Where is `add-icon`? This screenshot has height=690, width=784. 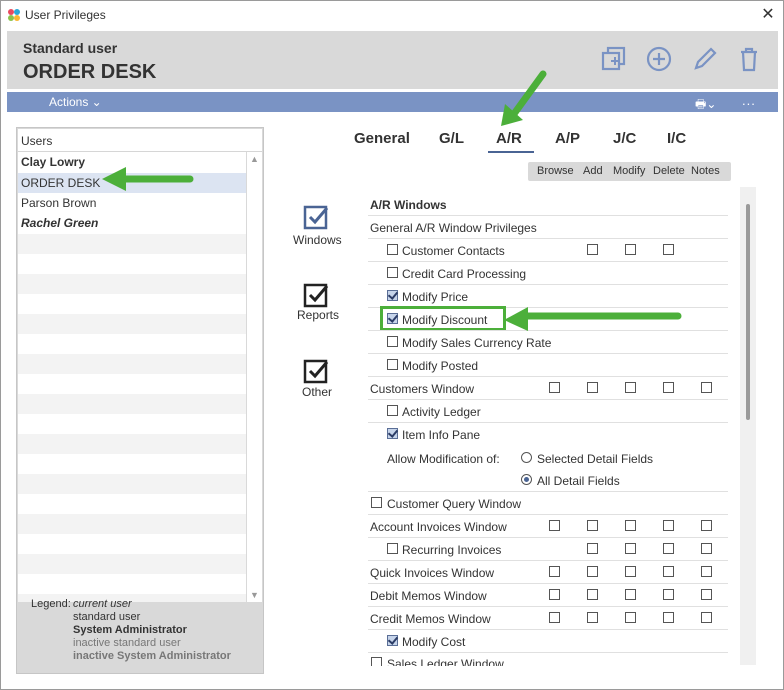
add-icon is located at coordinates (659, 59).